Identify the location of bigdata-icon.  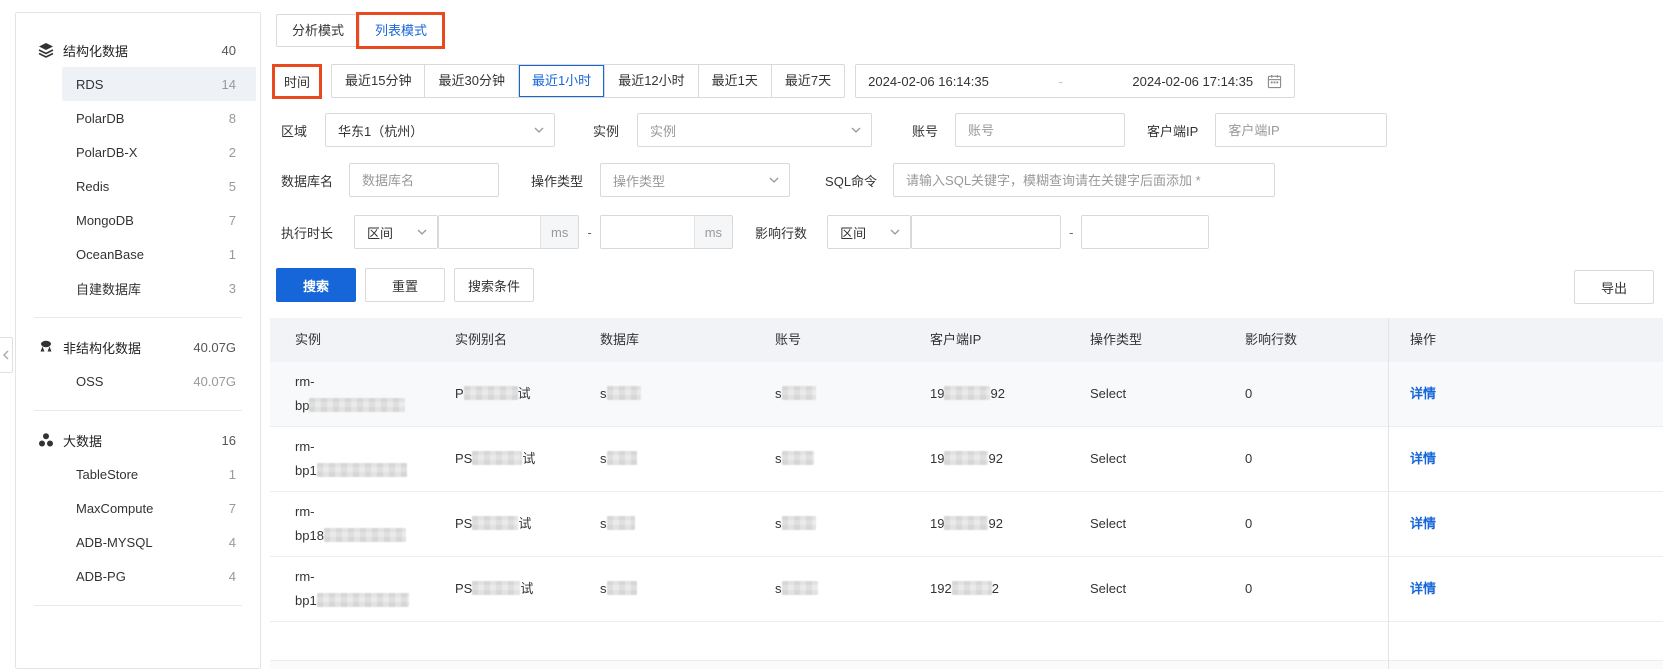
(46, 440).